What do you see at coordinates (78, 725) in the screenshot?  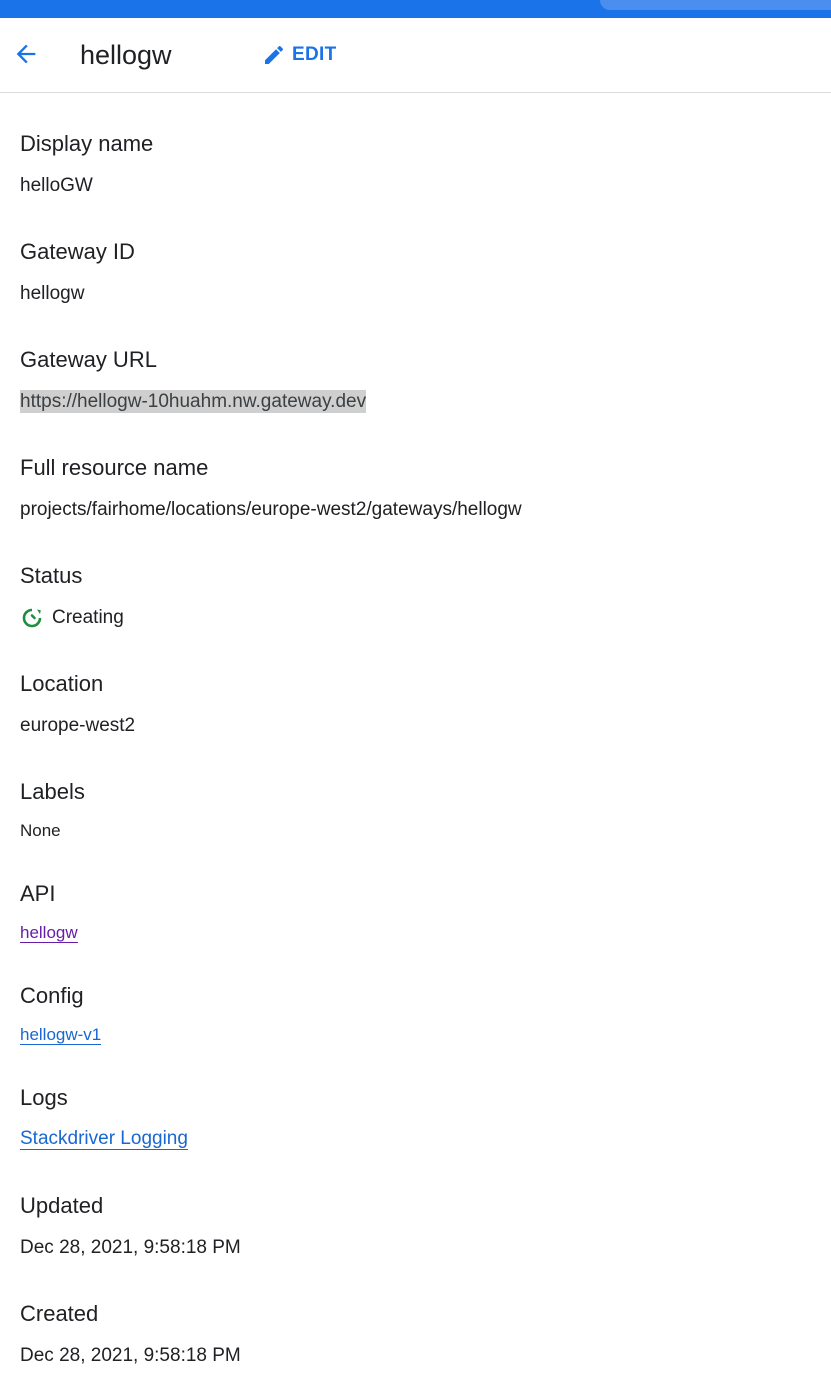 I see `location-value: europe-west2` at bounding box center [78, 725].